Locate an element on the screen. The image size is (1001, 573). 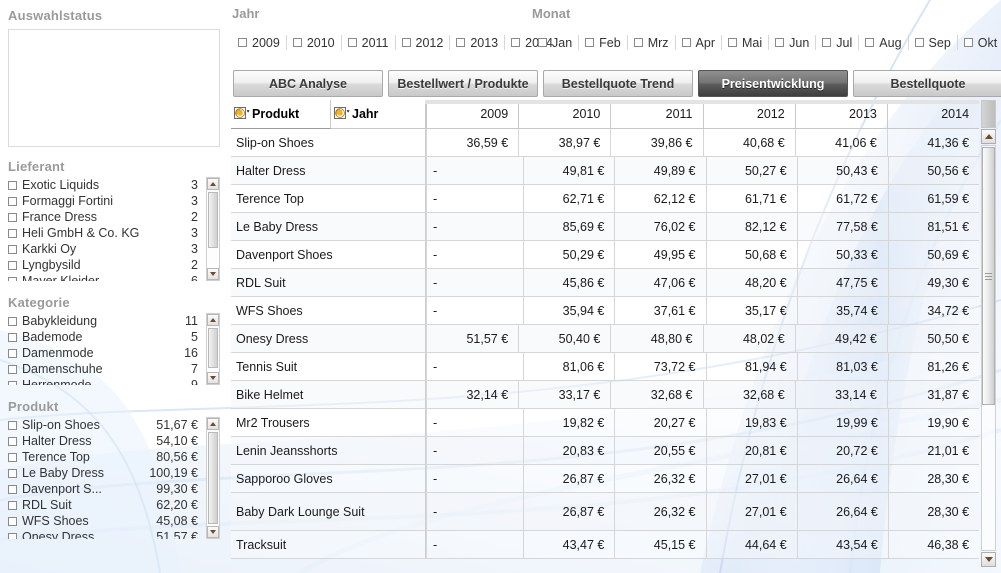
filter-chip-monat: Jun is located at coordinates (791, 42).